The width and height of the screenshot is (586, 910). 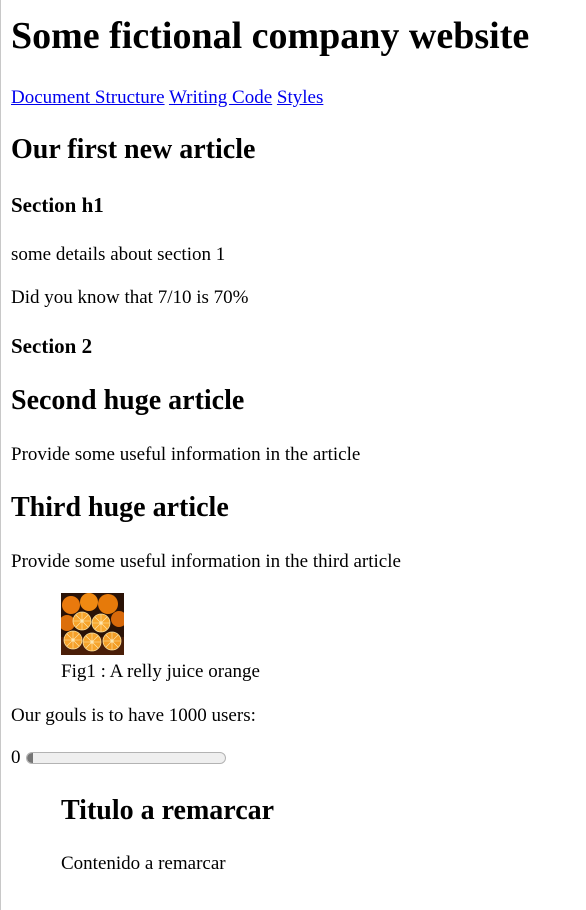 I want to click on progress-fill, so click(x=30, y=758).